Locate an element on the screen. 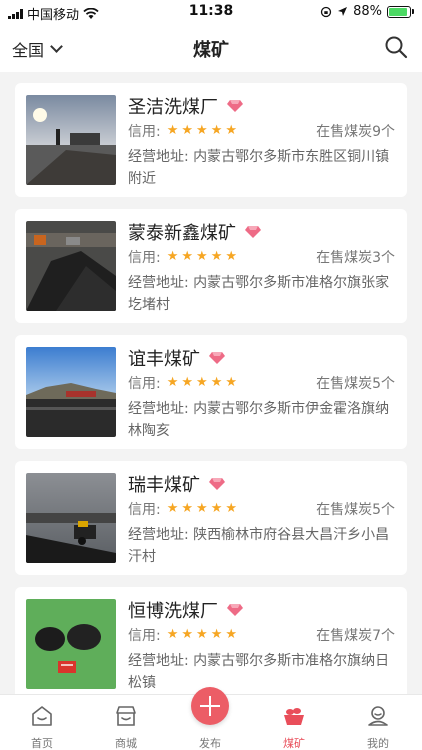 This screenshot has width=422, height=750. location-icon is located at coordinates (343, 11).